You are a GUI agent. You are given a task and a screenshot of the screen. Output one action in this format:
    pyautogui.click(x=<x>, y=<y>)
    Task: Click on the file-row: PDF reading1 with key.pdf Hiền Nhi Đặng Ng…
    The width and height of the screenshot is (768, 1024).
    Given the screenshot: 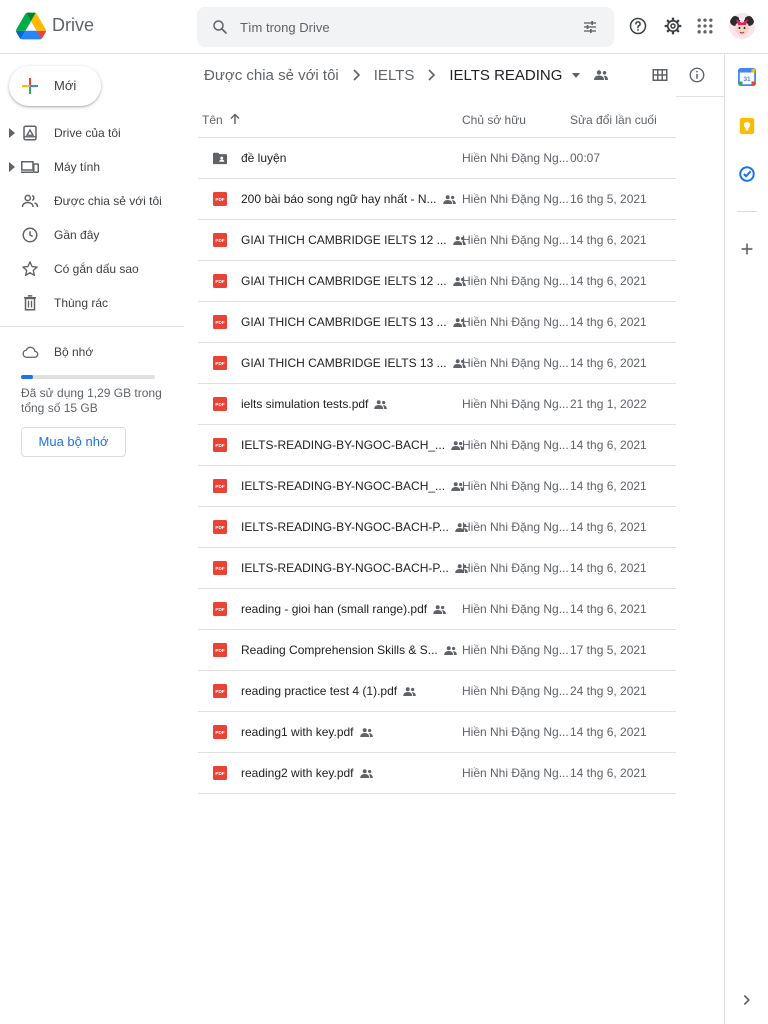 What is the action you would take?
    pyautogui.click(x=437, y=732)
    